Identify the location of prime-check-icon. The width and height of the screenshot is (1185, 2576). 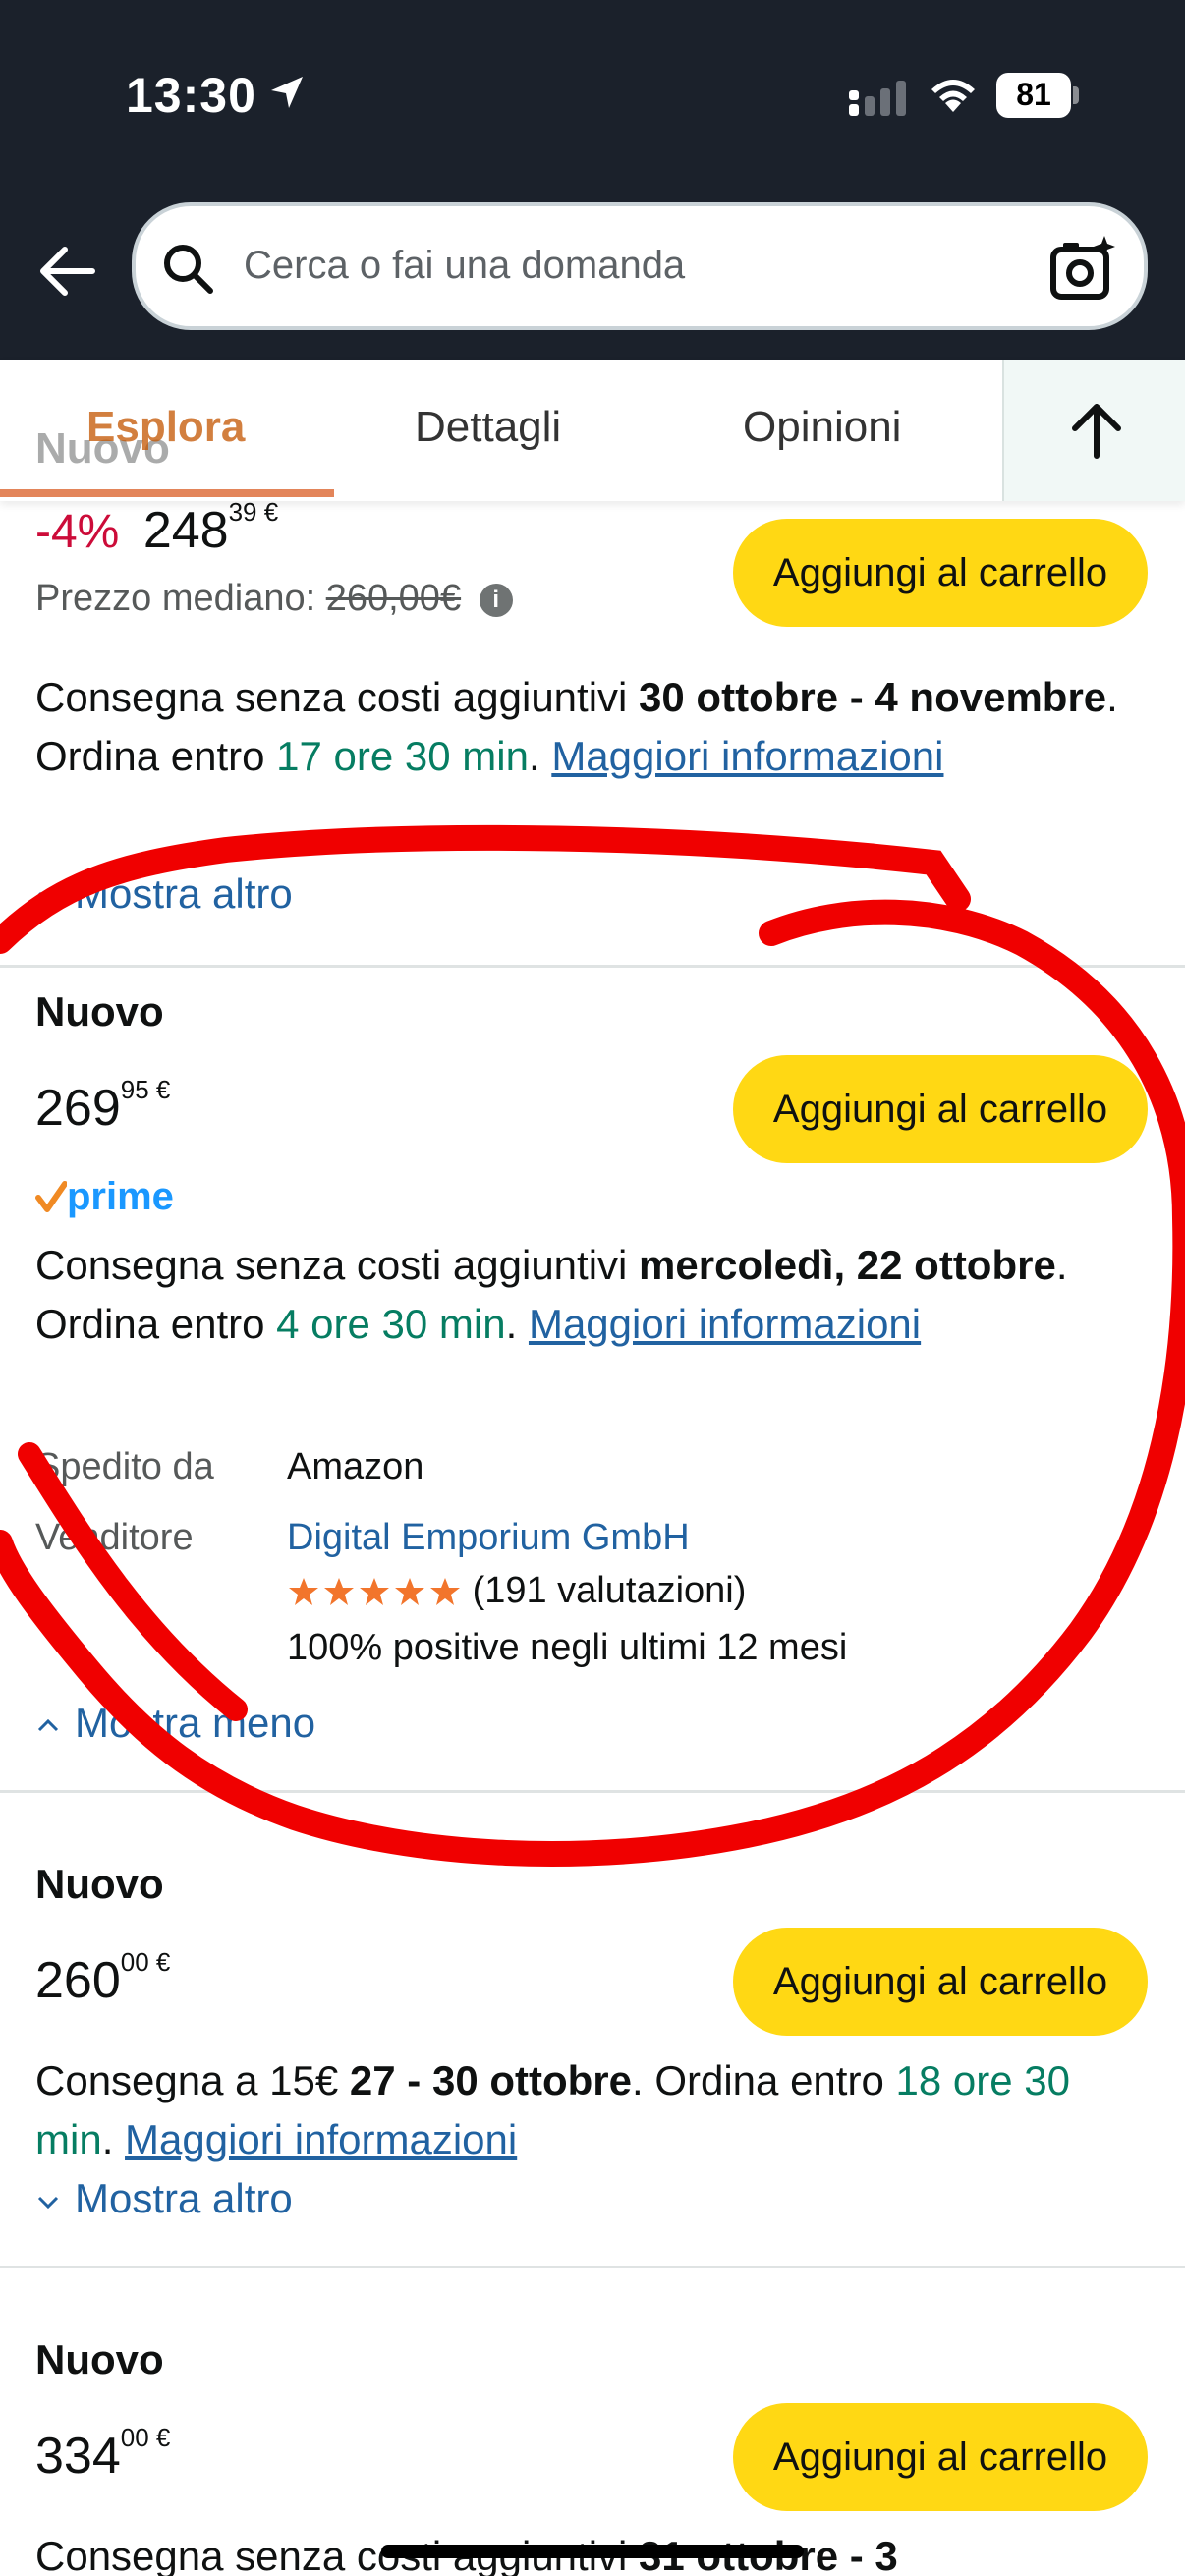
(52, 1196).